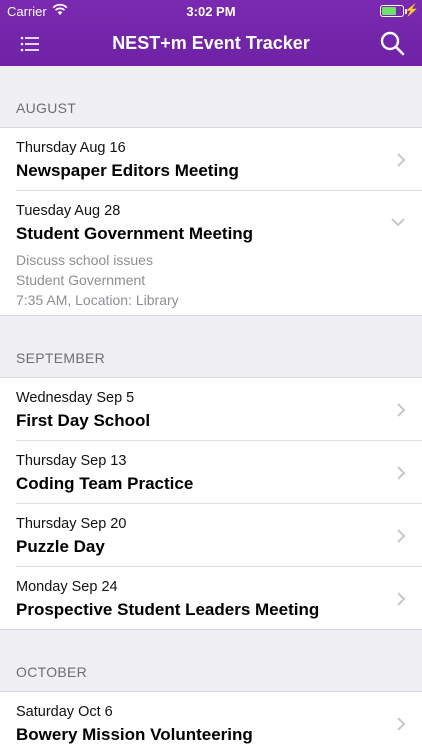 The width and height of the screenshot is (422, 750). What do you see at coordinates (211, 661) in the screenshot?
I see `section-header-october: OCTOBER` at bounding box center [211, 661].